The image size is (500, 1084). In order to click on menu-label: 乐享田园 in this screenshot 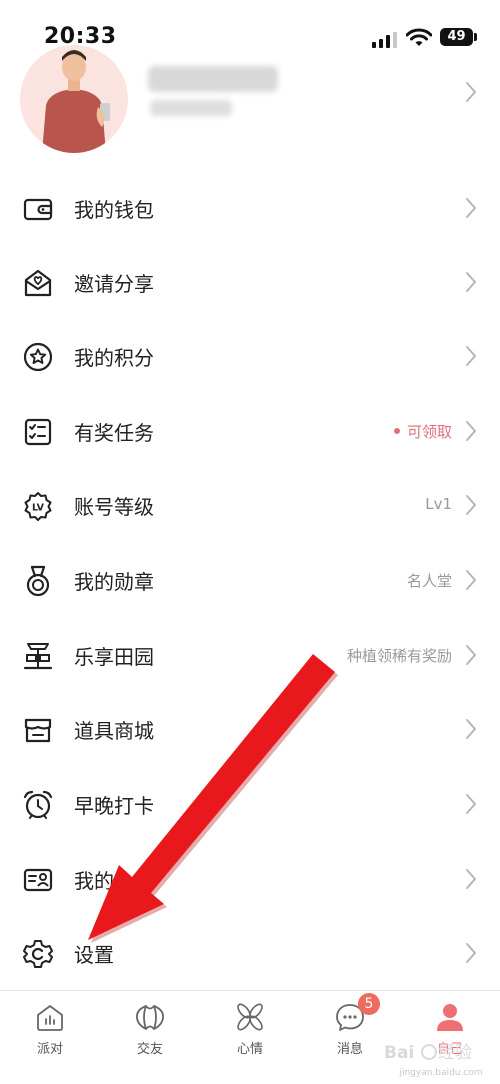, I will do `click(114, 657)`.